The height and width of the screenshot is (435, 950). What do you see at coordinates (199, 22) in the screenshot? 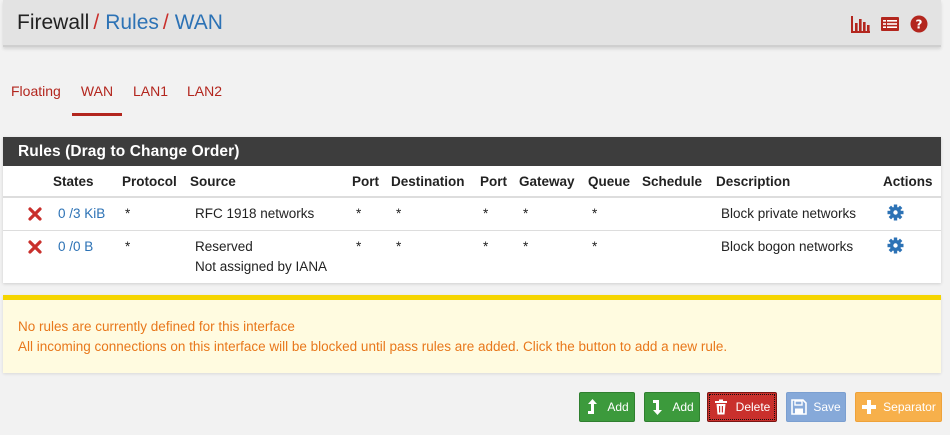
I see `breadcrumb-wan-link: WAN` at bounding box center [199, 22].